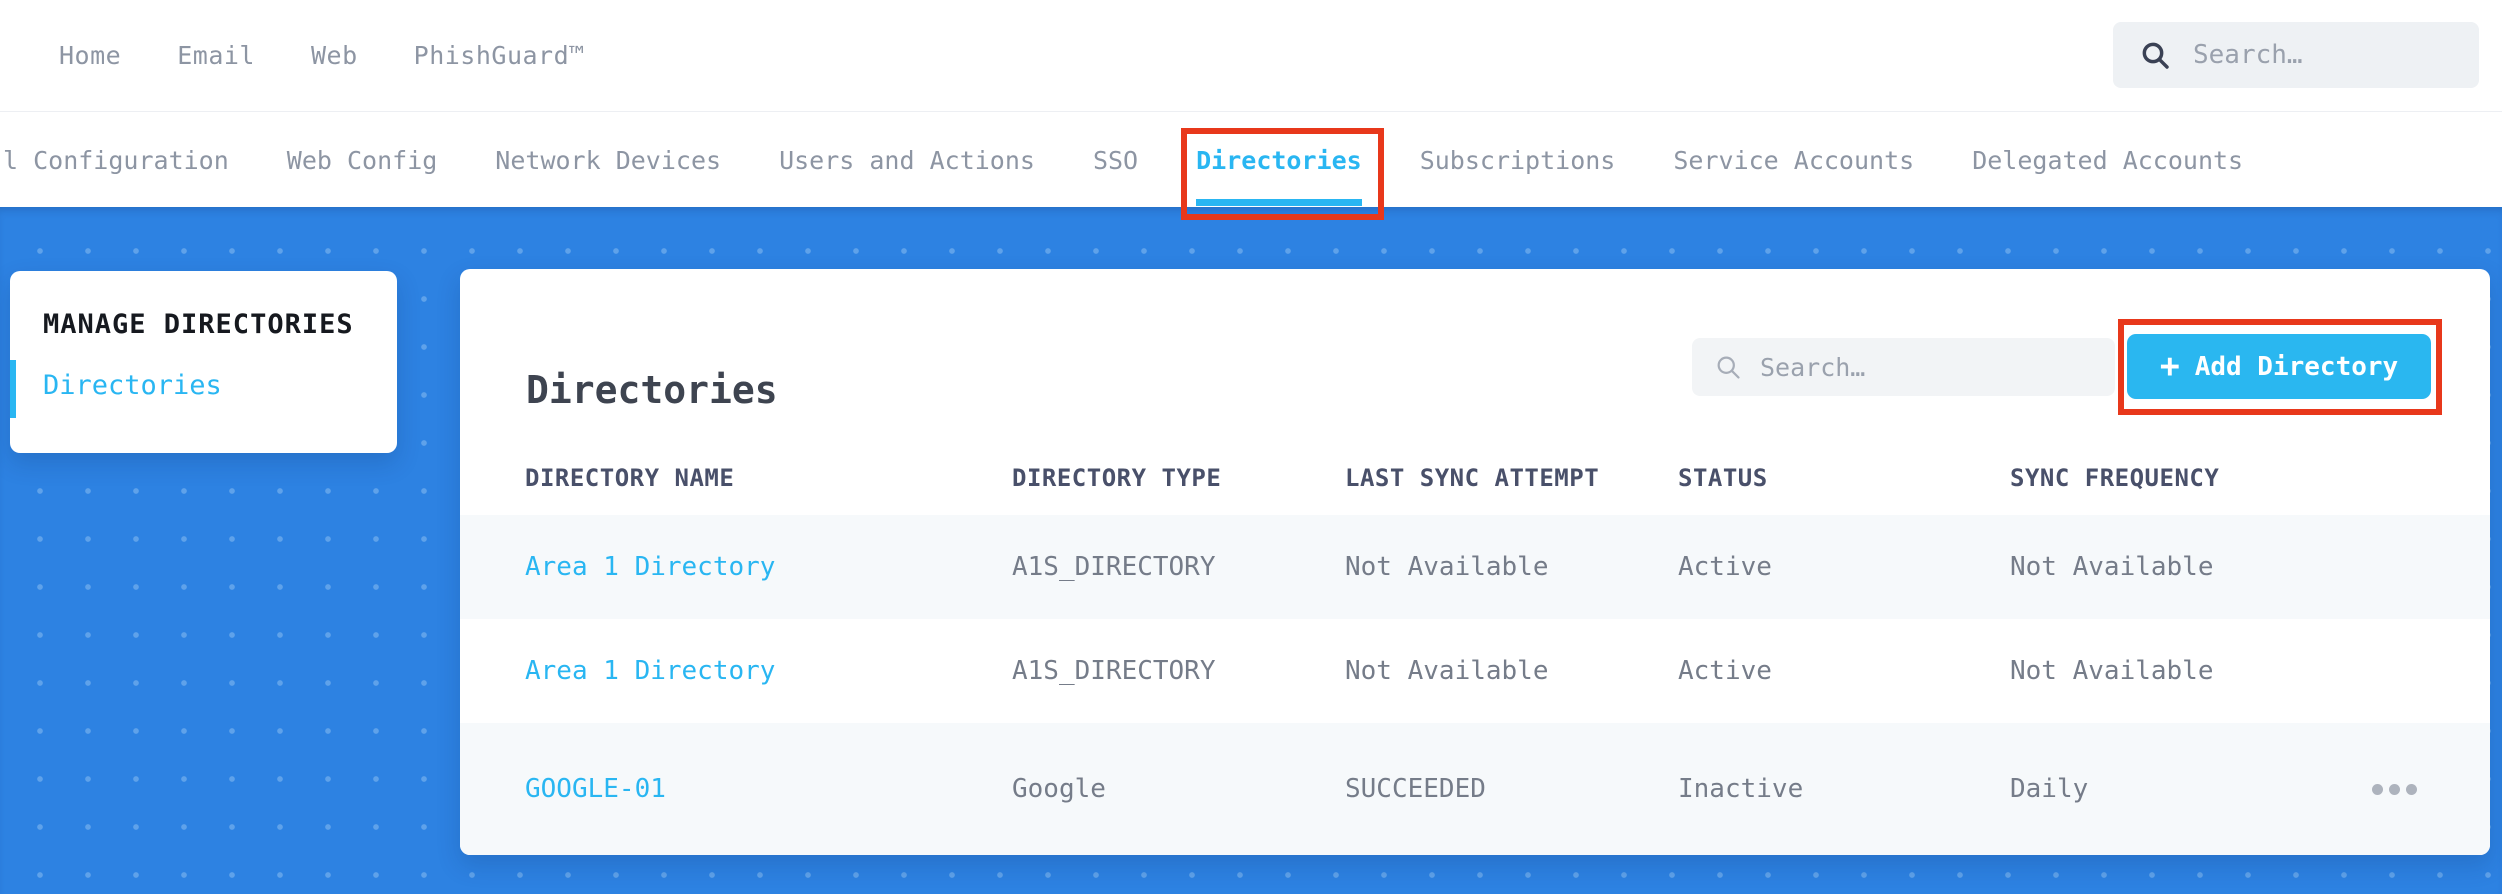 The height and width of the screenshot is (894, 2502). Describe the element at coordinates (334, 55) in the screenshot. I see `top-nav-item-web: Web` at that location.